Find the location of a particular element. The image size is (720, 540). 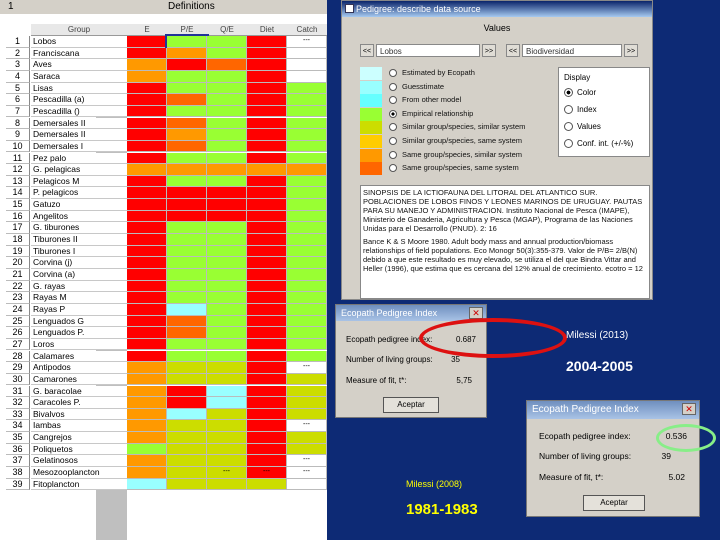

group-name: Corvina (j) is located at coordinates (79, 263).